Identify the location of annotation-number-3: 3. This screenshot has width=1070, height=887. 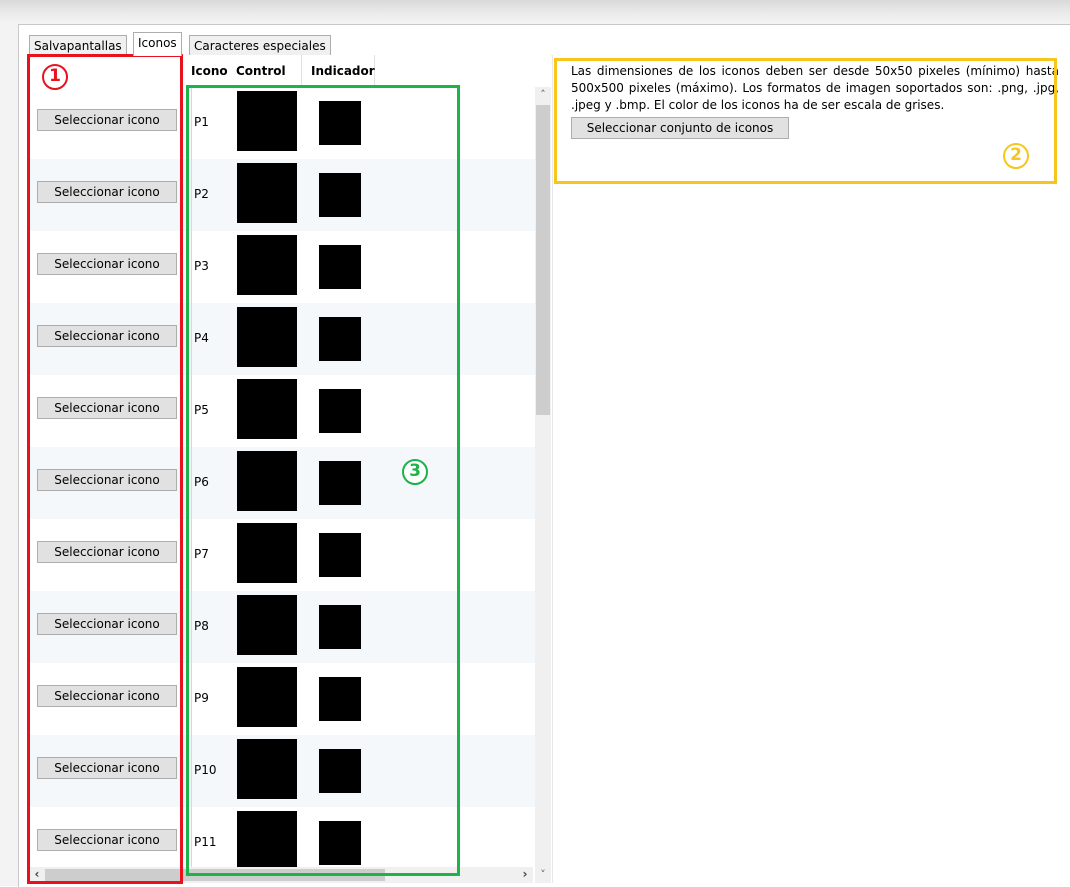
(415, 472).